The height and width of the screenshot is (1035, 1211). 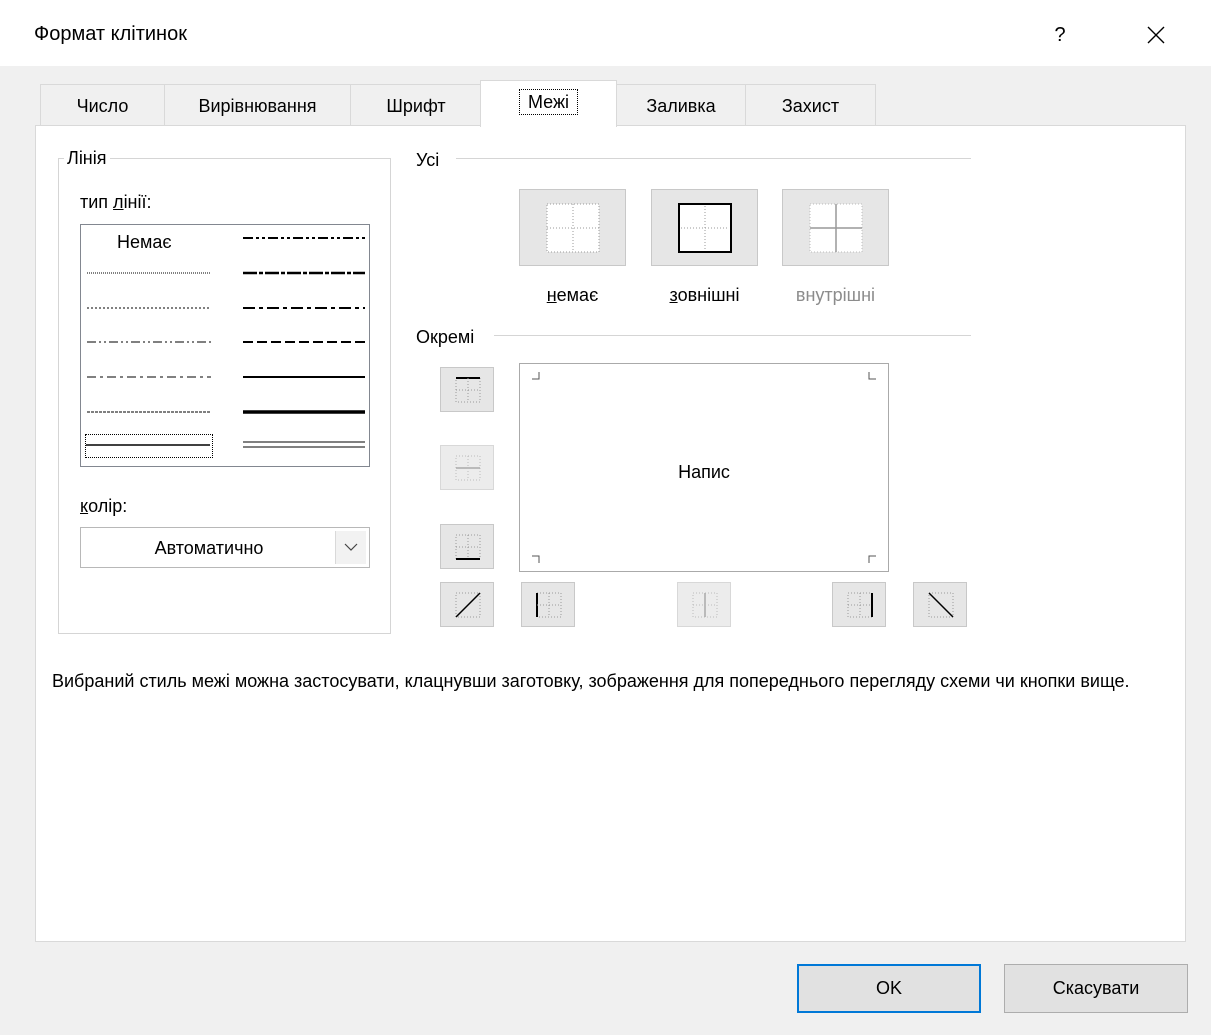 What do you see at coordinates (872, 559) in the screenshot?
I see `preview-corner-br` at bounding box center [872, 559].